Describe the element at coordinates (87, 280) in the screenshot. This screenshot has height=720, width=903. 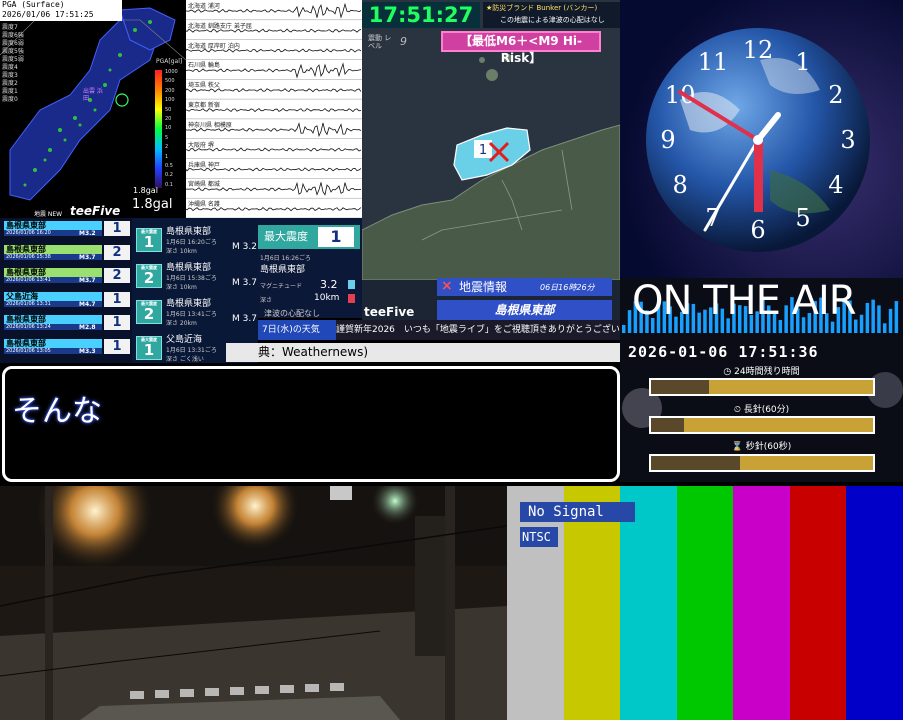
I see `history-magnitude: M3.7` at that location.